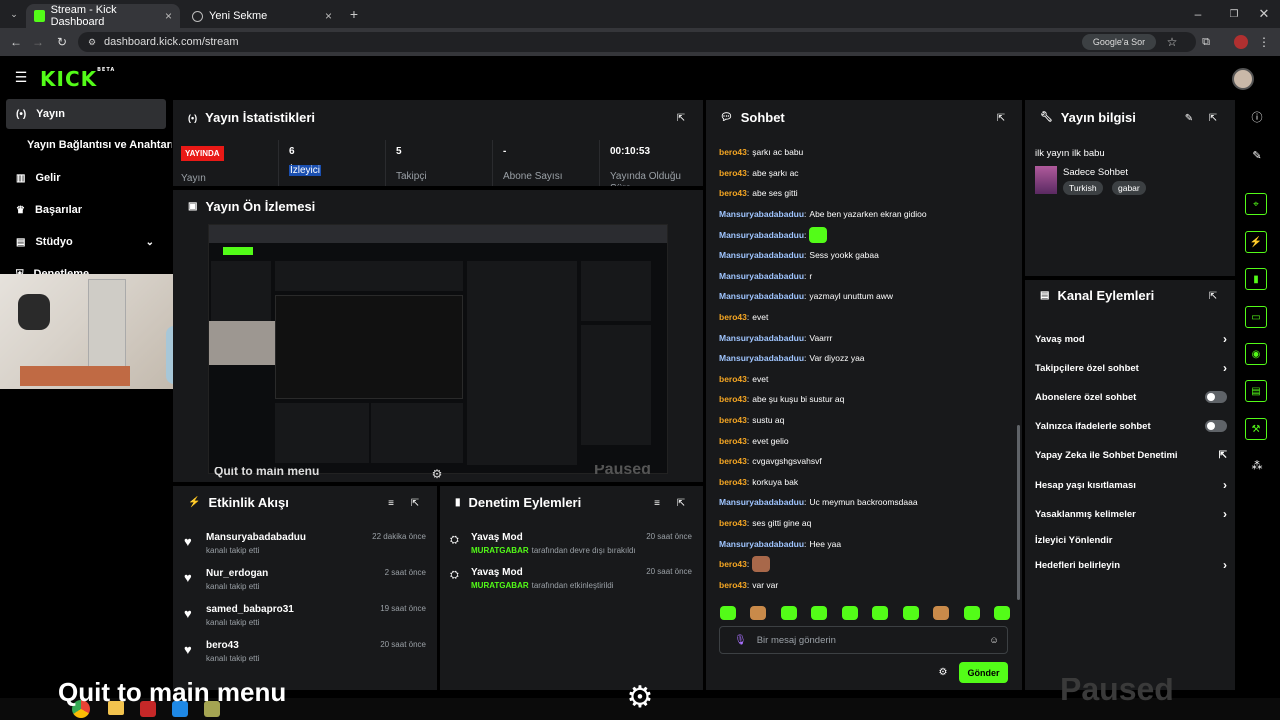 This screenshot has height=720, width=1280. Describe the element at coordinates (262, 16) in the screenshot. I see `tab-new: Yeni Sekme ×` at that location.